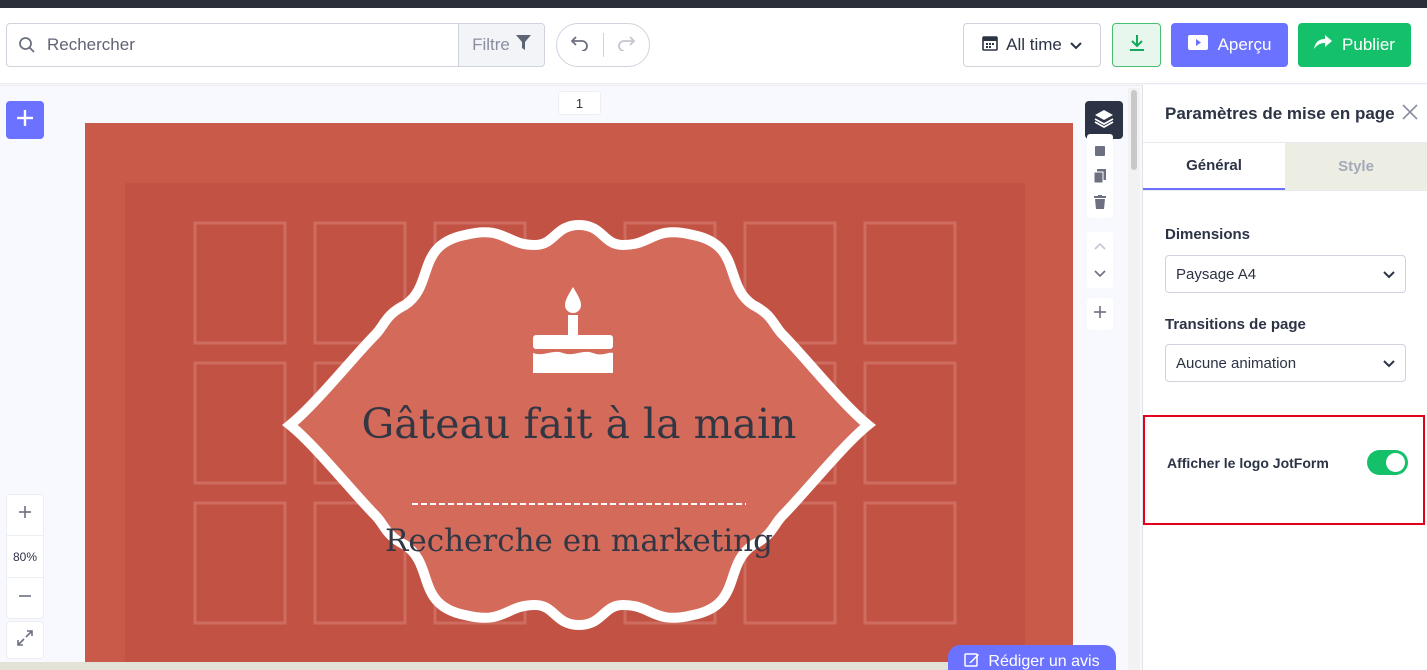 This screenshot has height=670, width=1427. I want to click on zoom-in-button, so click(25, 515).